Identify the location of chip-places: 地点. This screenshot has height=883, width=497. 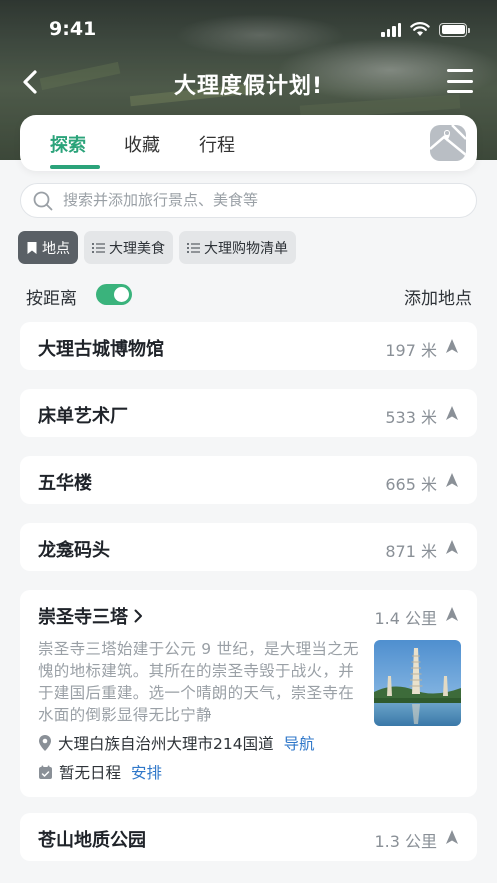
(48, 247).